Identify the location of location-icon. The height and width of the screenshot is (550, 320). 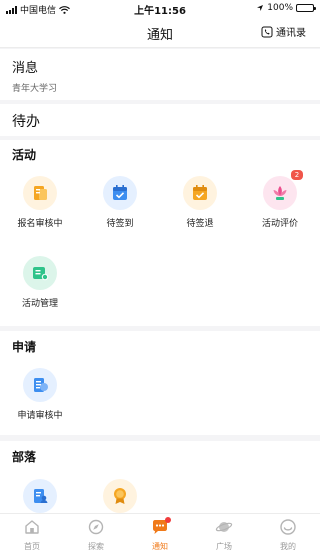
(260, 8).